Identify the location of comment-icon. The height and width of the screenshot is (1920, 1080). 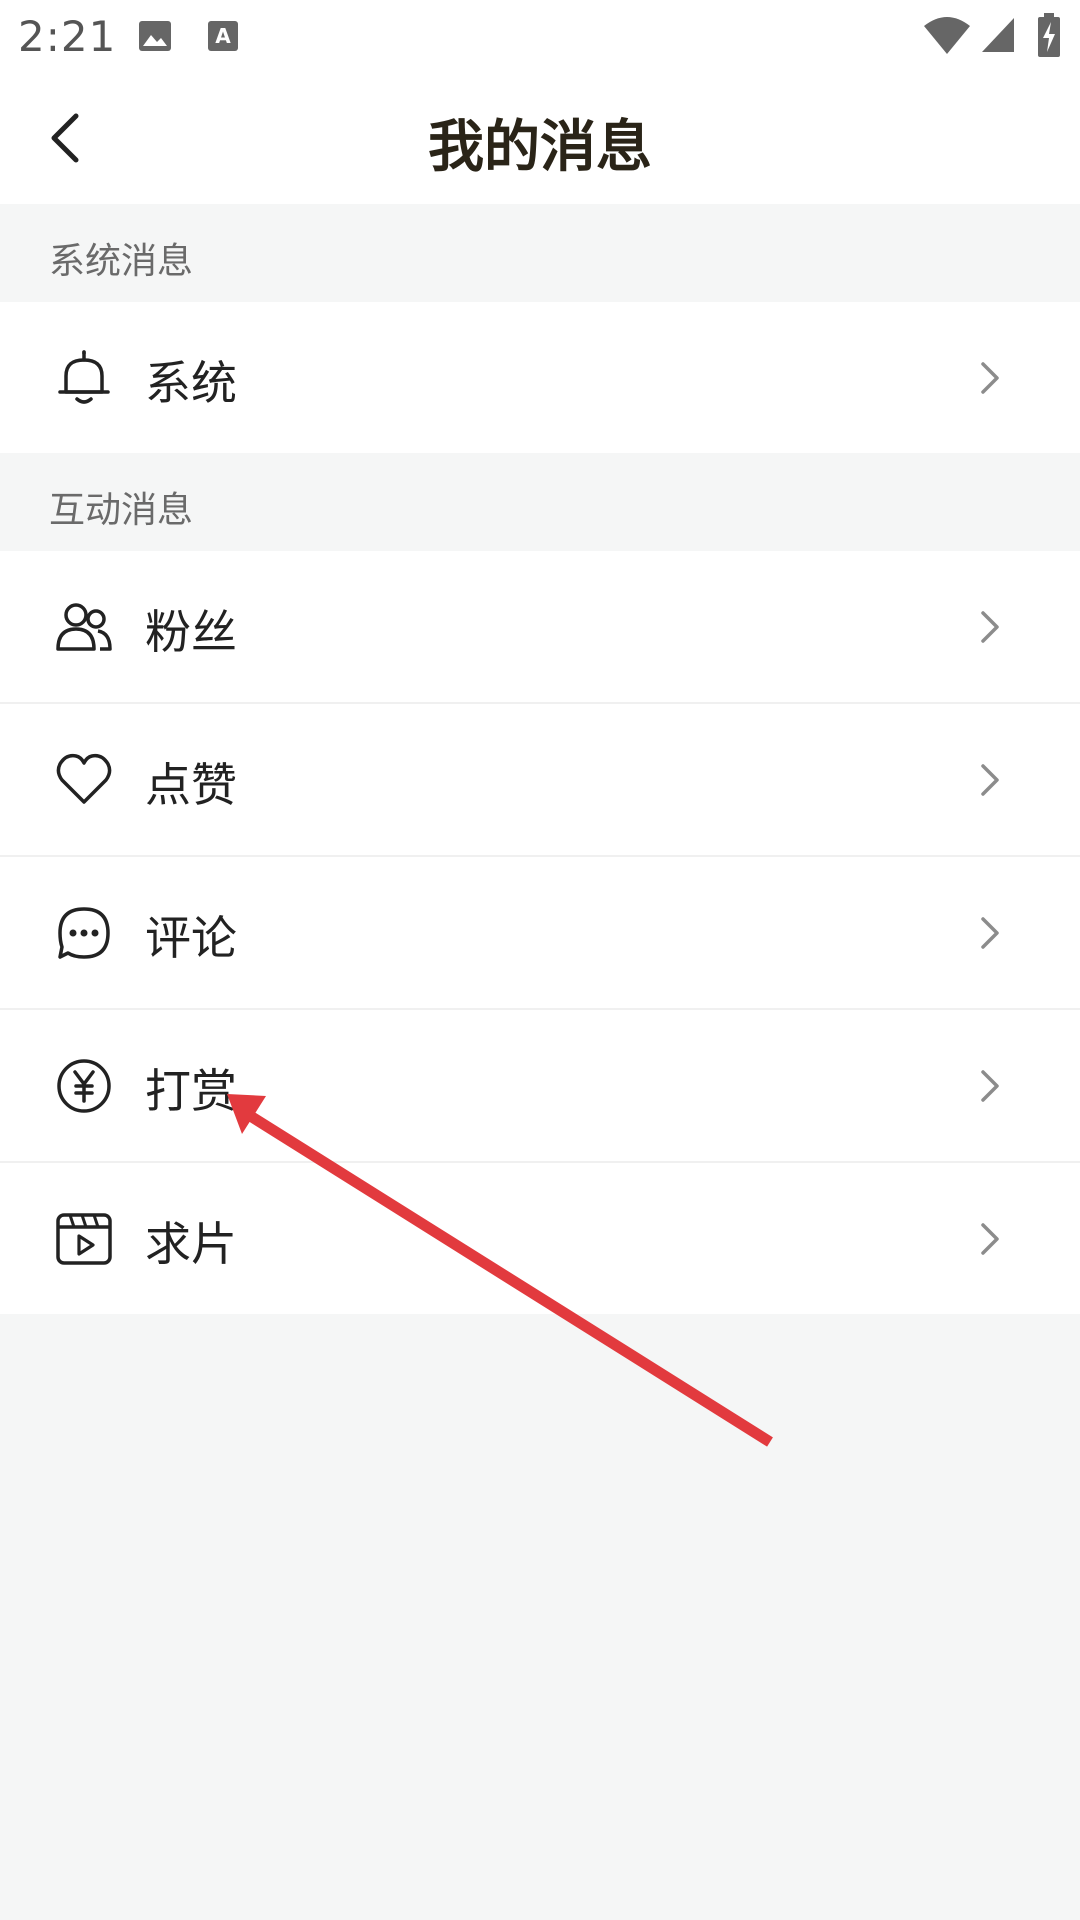
(84, 933).